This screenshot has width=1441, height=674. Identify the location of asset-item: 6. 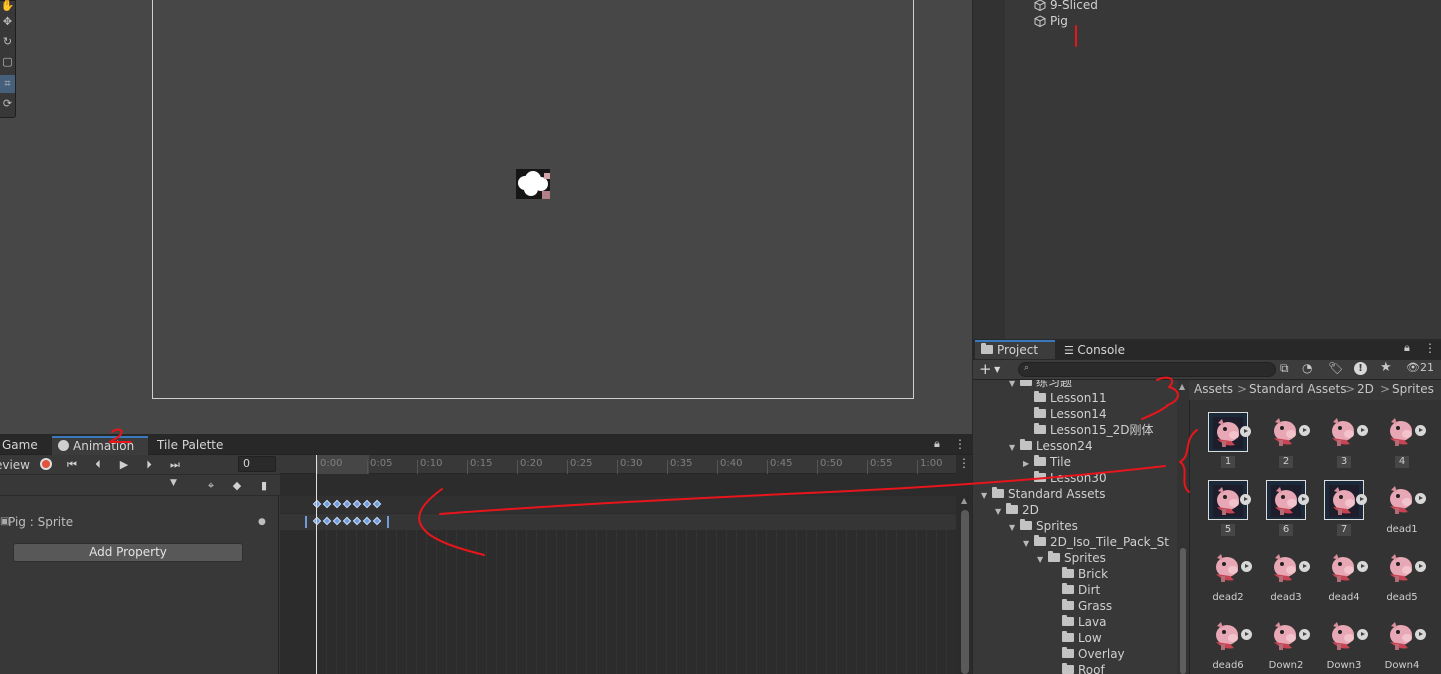
(1286, 508).